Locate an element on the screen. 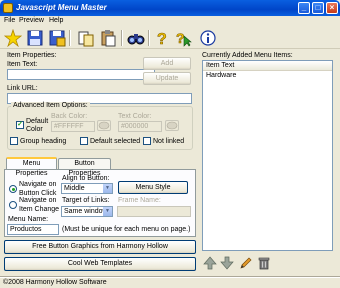 The image size is (340, 288). back-color-picker-button is located at coordinates (104, 125).